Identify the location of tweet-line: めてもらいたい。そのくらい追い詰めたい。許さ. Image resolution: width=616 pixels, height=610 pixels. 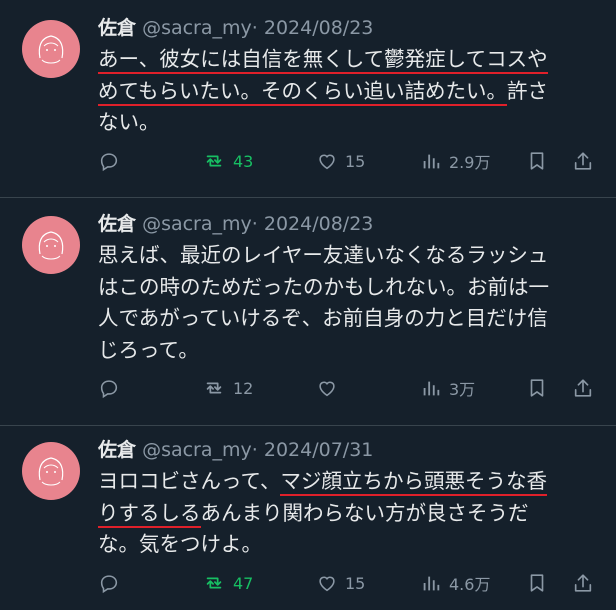
(351, 92).